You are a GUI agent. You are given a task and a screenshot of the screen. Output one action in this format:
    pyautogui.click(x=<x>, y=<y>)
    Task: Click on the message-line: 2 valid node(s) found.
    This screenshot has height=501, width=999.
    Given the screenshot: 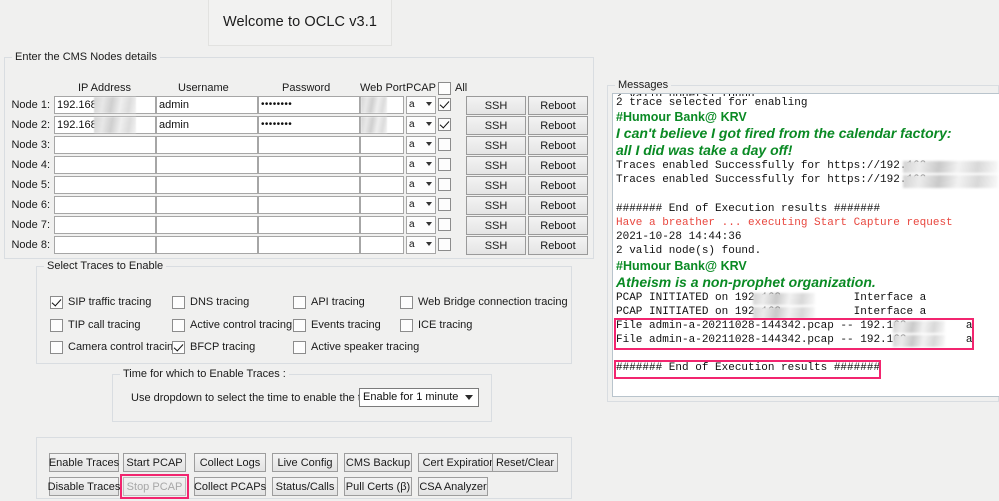 What is the action you would take?
    pyautogui.click(x=689, y=251)
    